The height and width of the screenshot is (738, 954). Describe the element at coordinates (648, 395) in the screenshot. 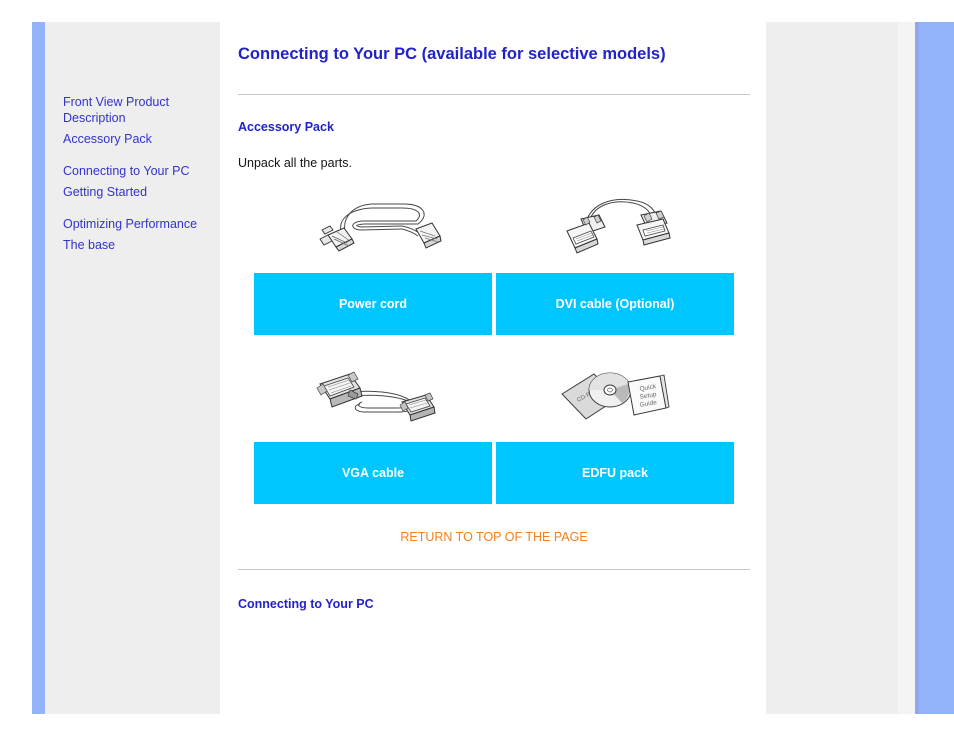

I see `quick-setup-guide-booklet: Quick Setup Guide` at that location.